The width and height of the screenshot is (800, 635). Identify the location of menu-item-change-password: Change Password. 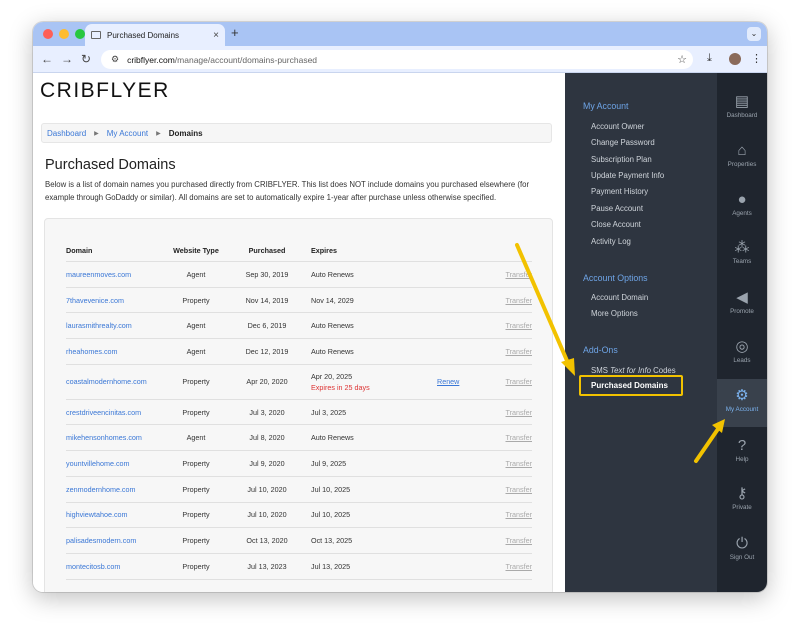
(623, 142).